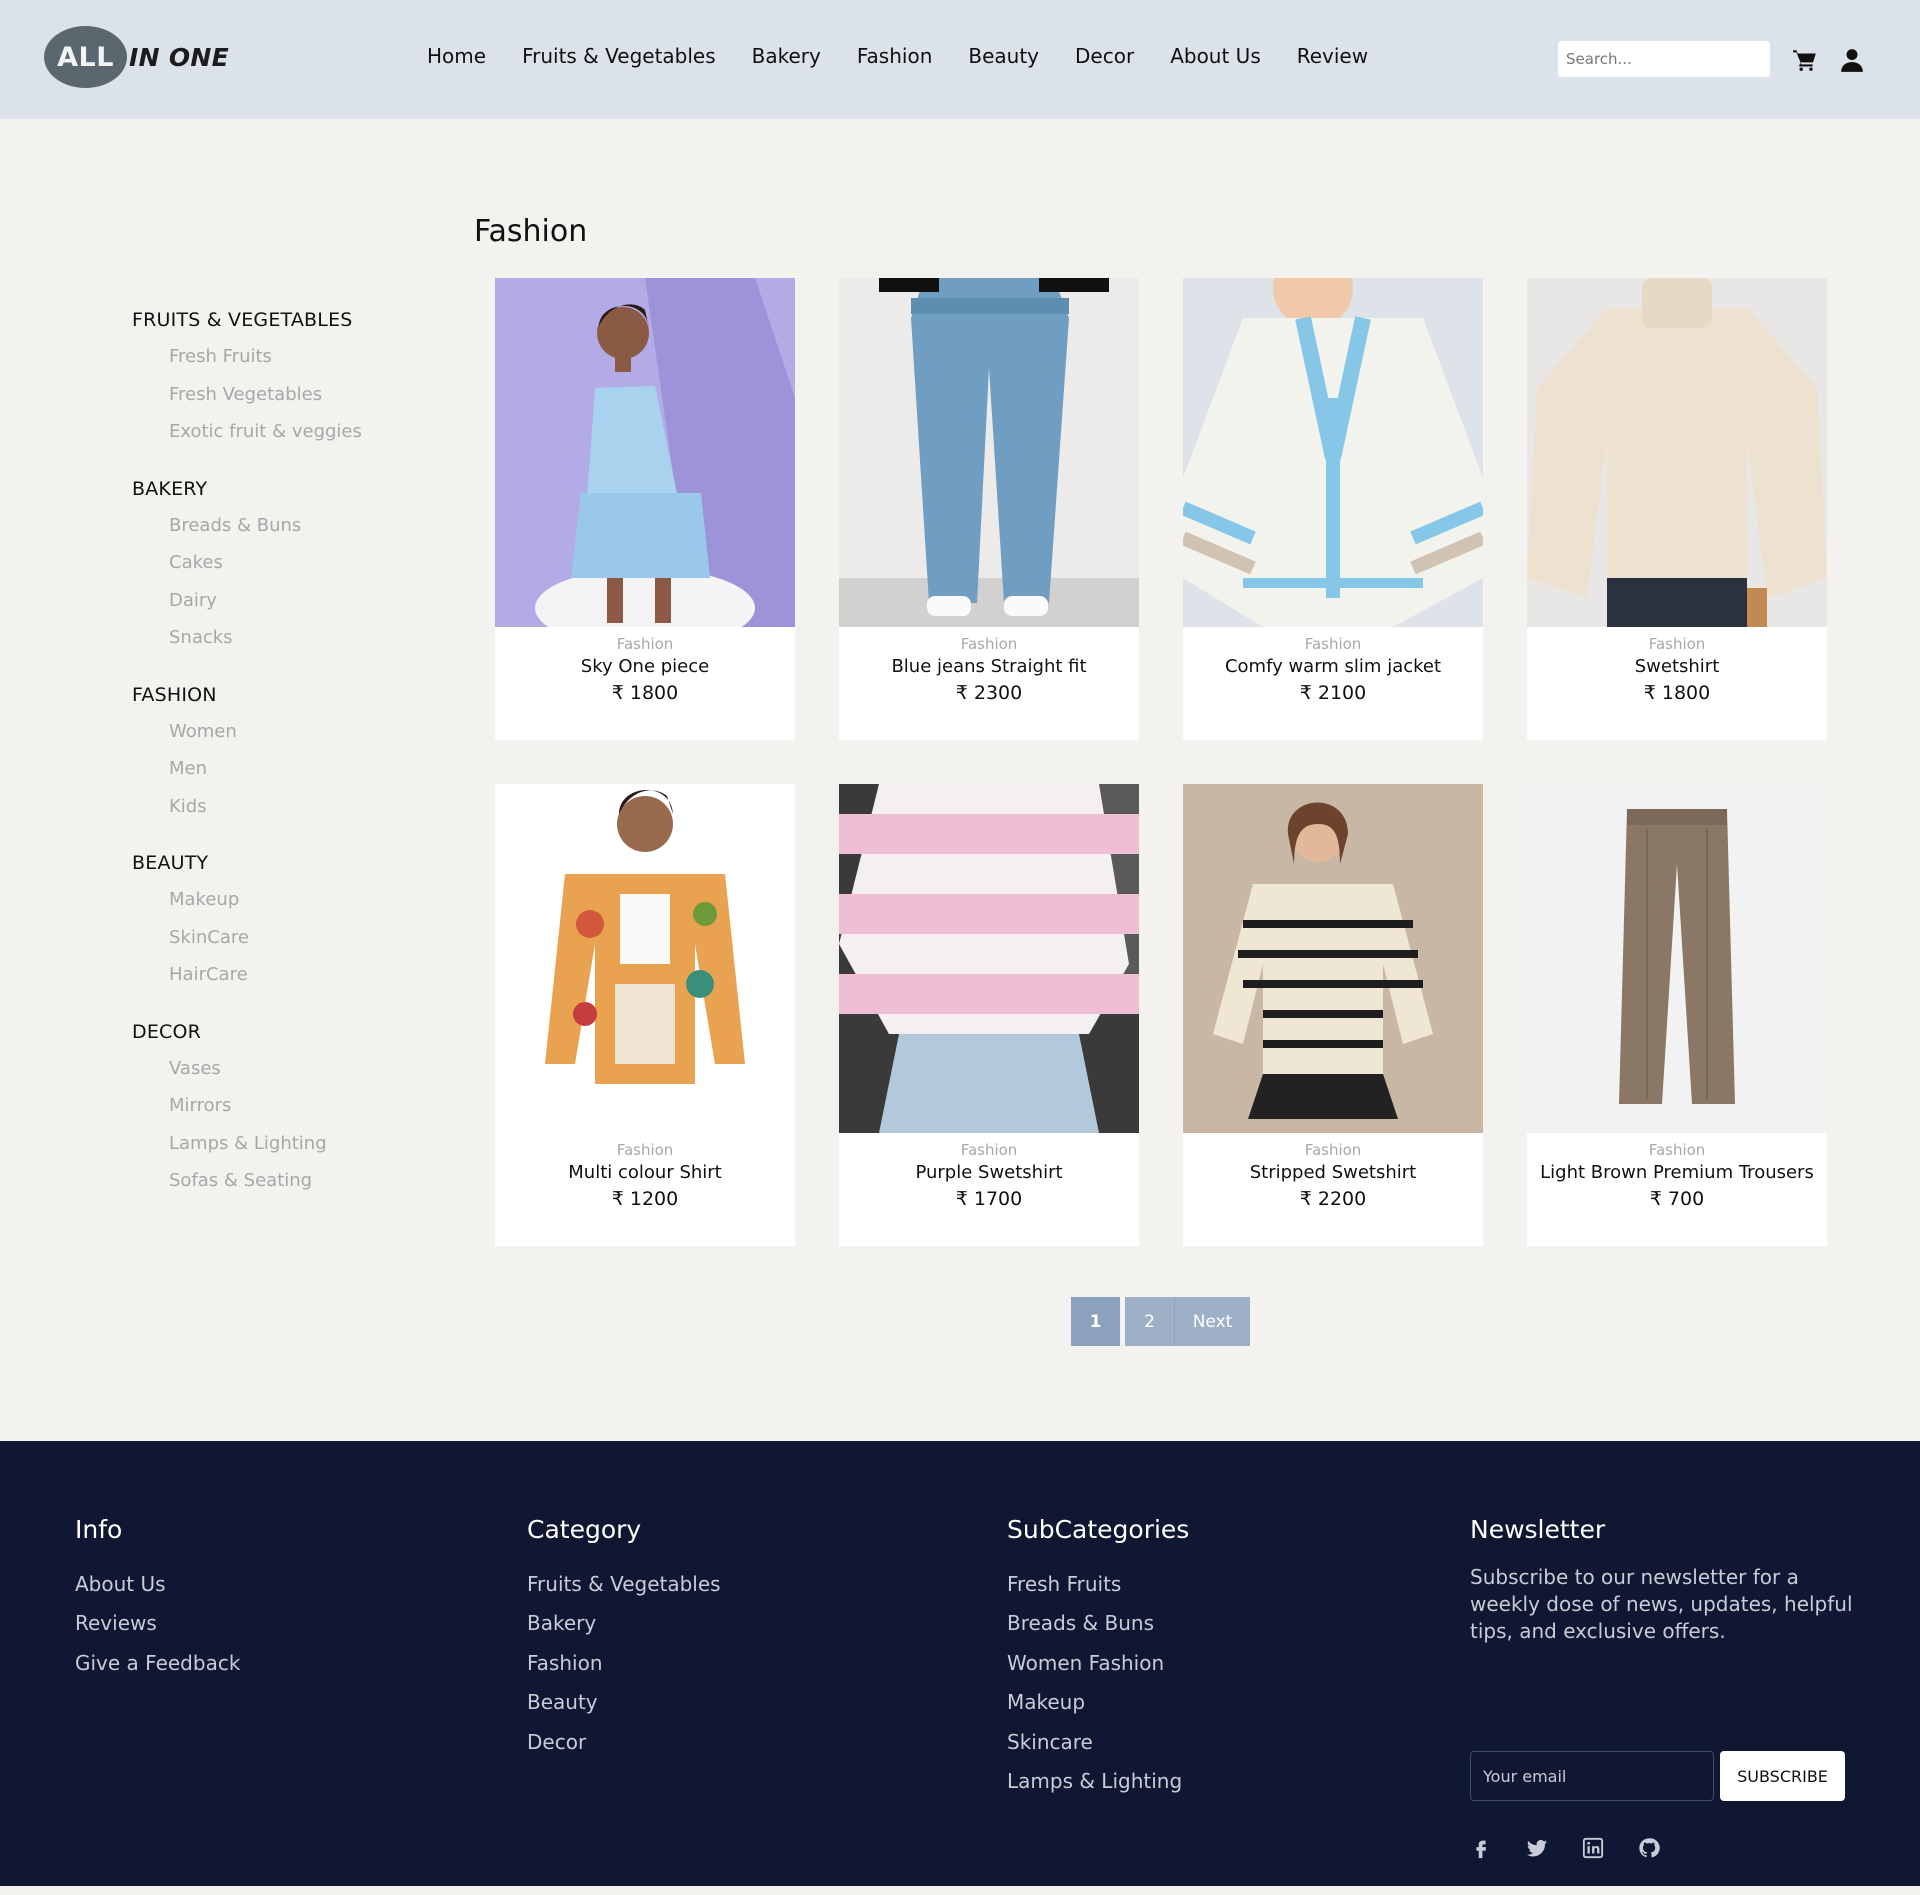 This screenshot has width=1920, height=1895. I want to click on product-info: Fashion Swetshirt ₹ 1800, so click(1677, 665).